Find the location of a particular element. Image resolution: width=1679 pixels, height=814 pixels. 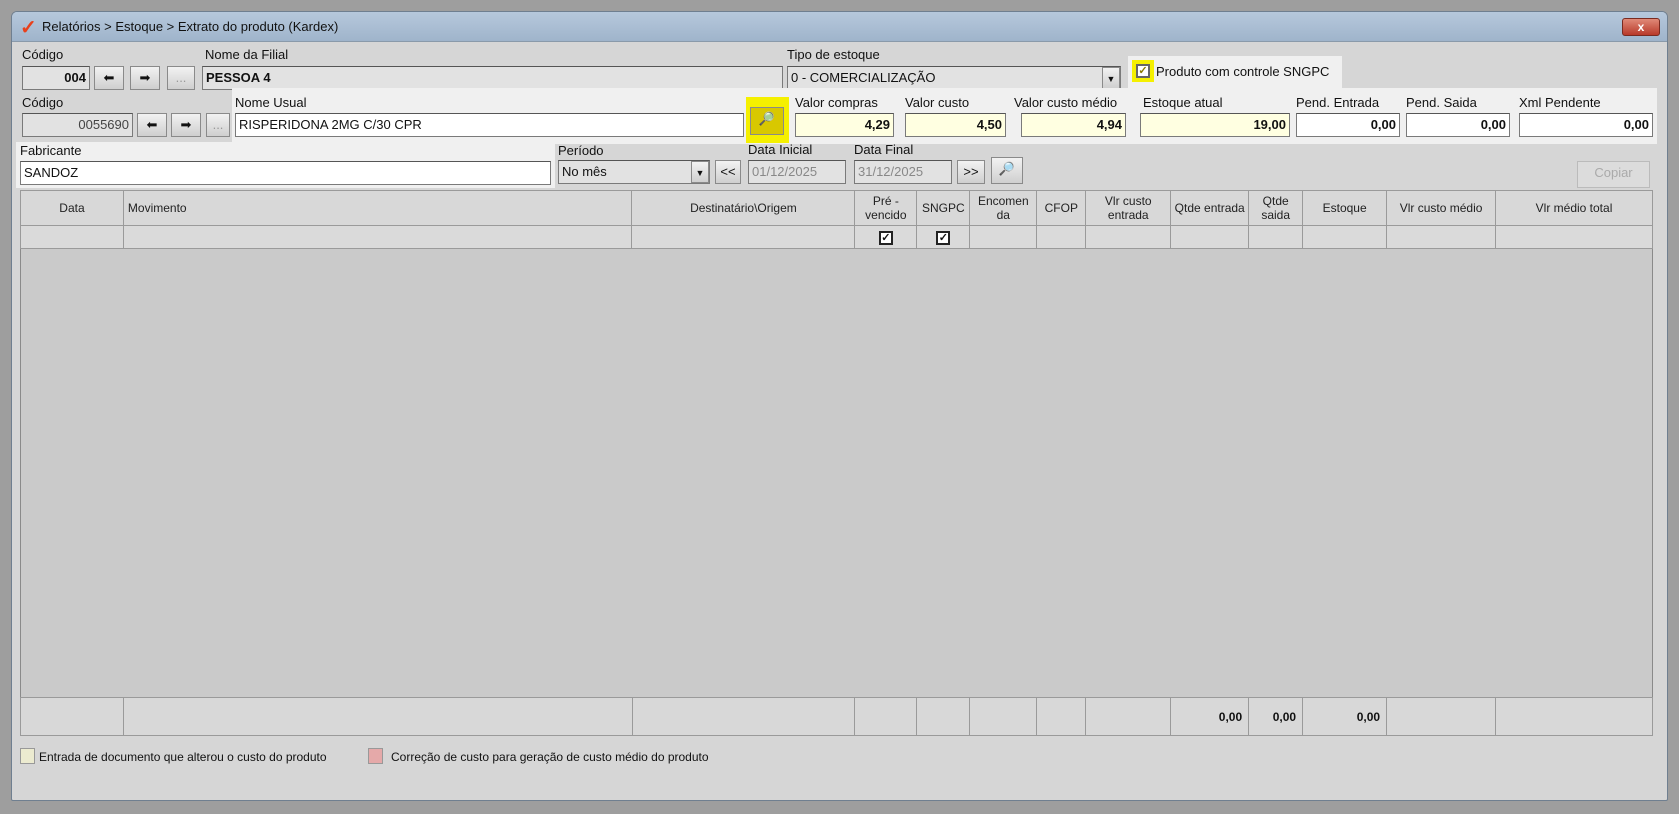

prev-period-button: << is located at coordinates (728, 172).